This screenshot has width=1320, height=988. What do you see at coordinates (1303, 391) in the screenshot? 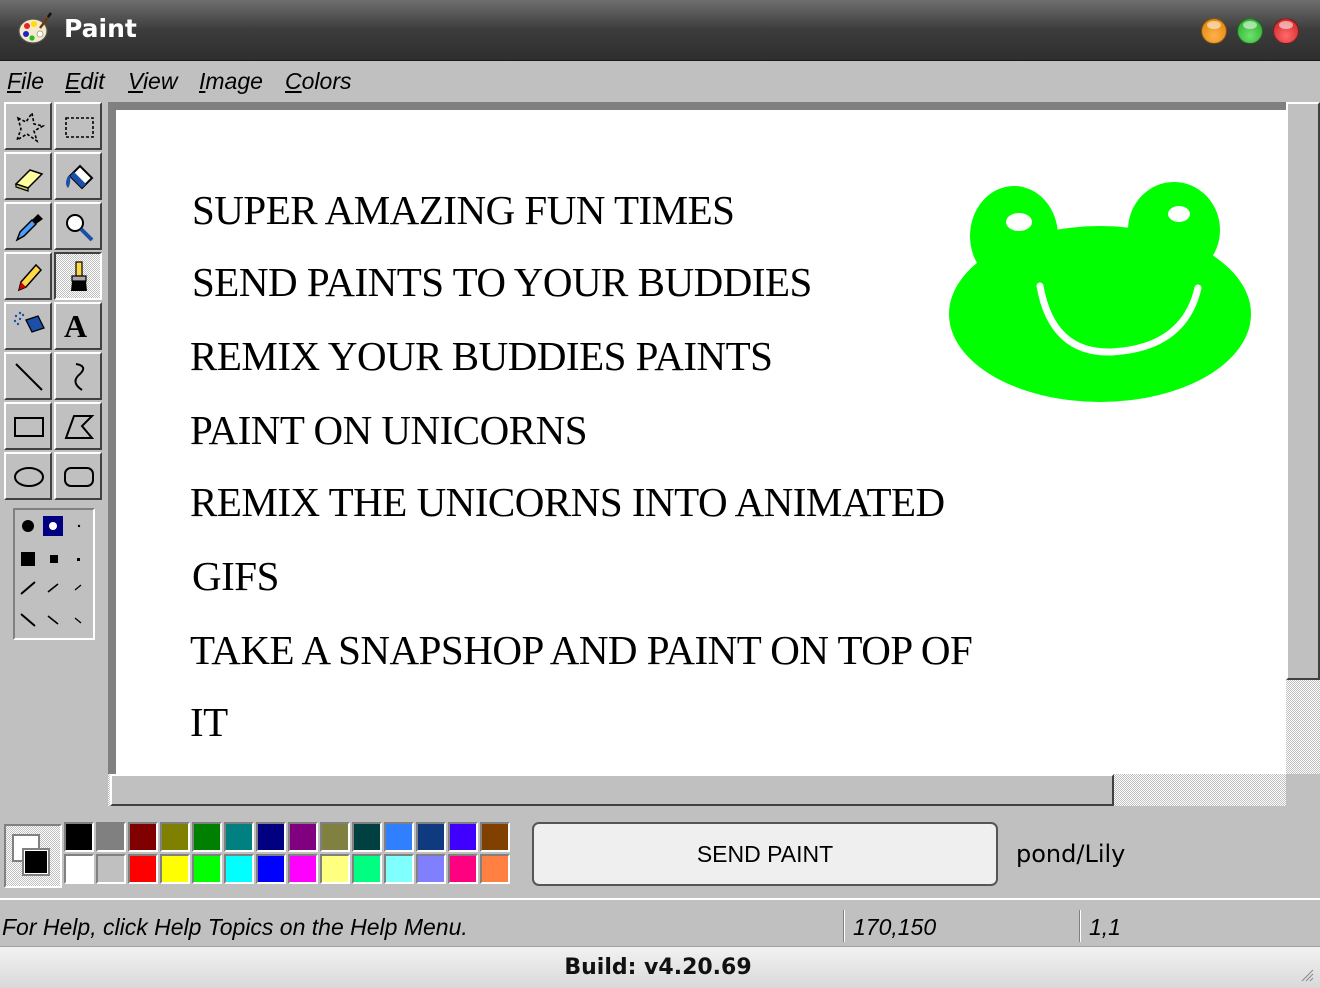
I see `vertical-scroll-thumb` at bounding box center [1303, 391].